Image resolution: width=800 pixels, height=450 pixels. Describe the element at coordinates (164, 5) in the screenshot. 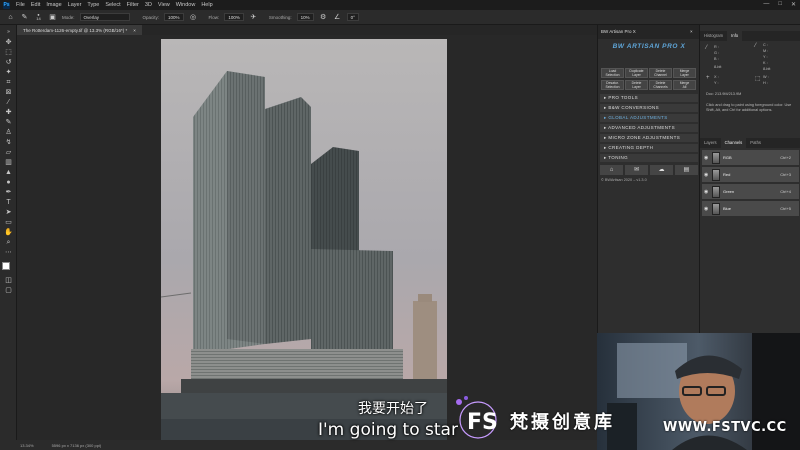

I see `menu-view: View` at that location.